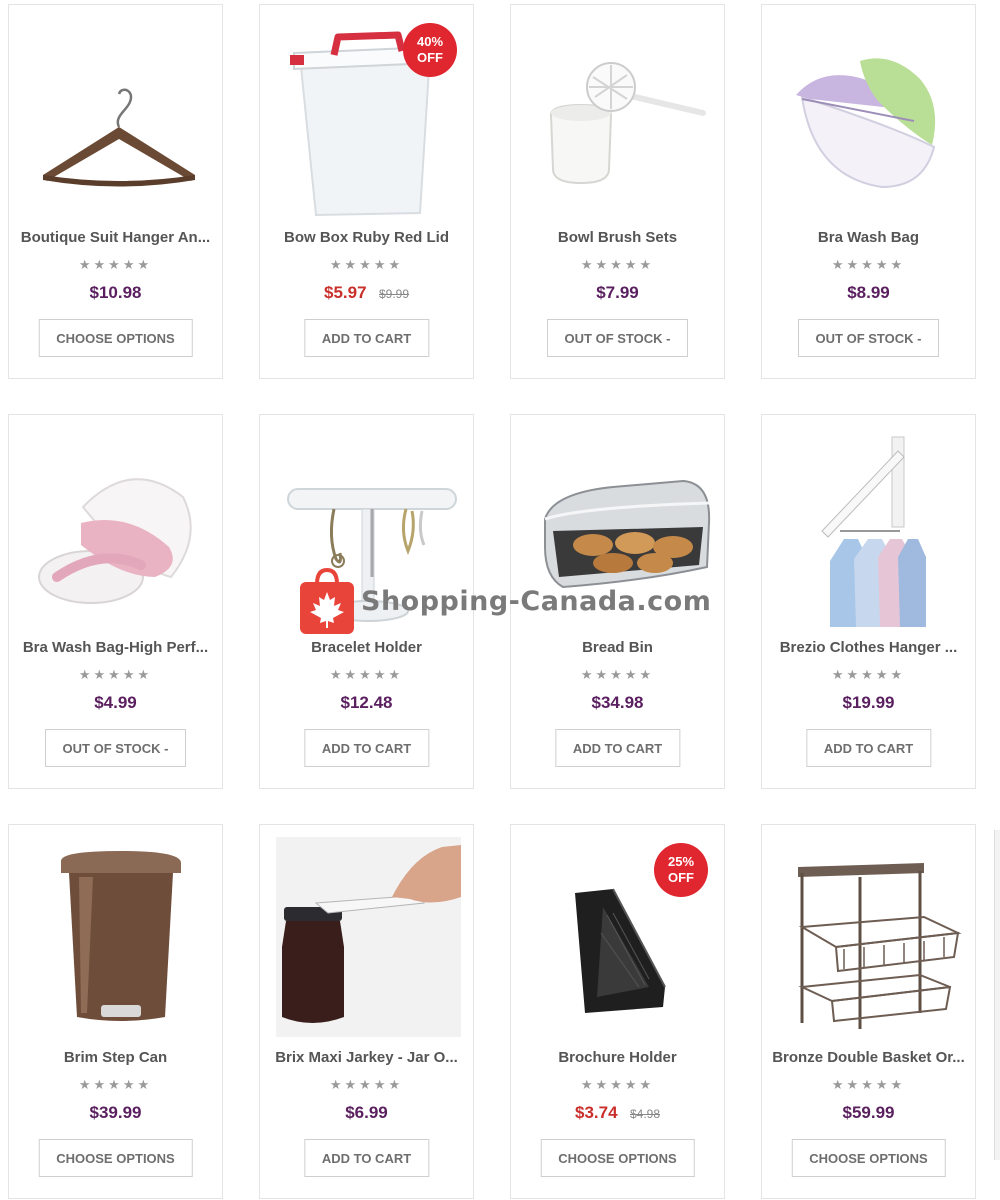 The image size is (1000, 1200). I want to click on shopping-bag-maple-leaf-icon, so click(327, 601).